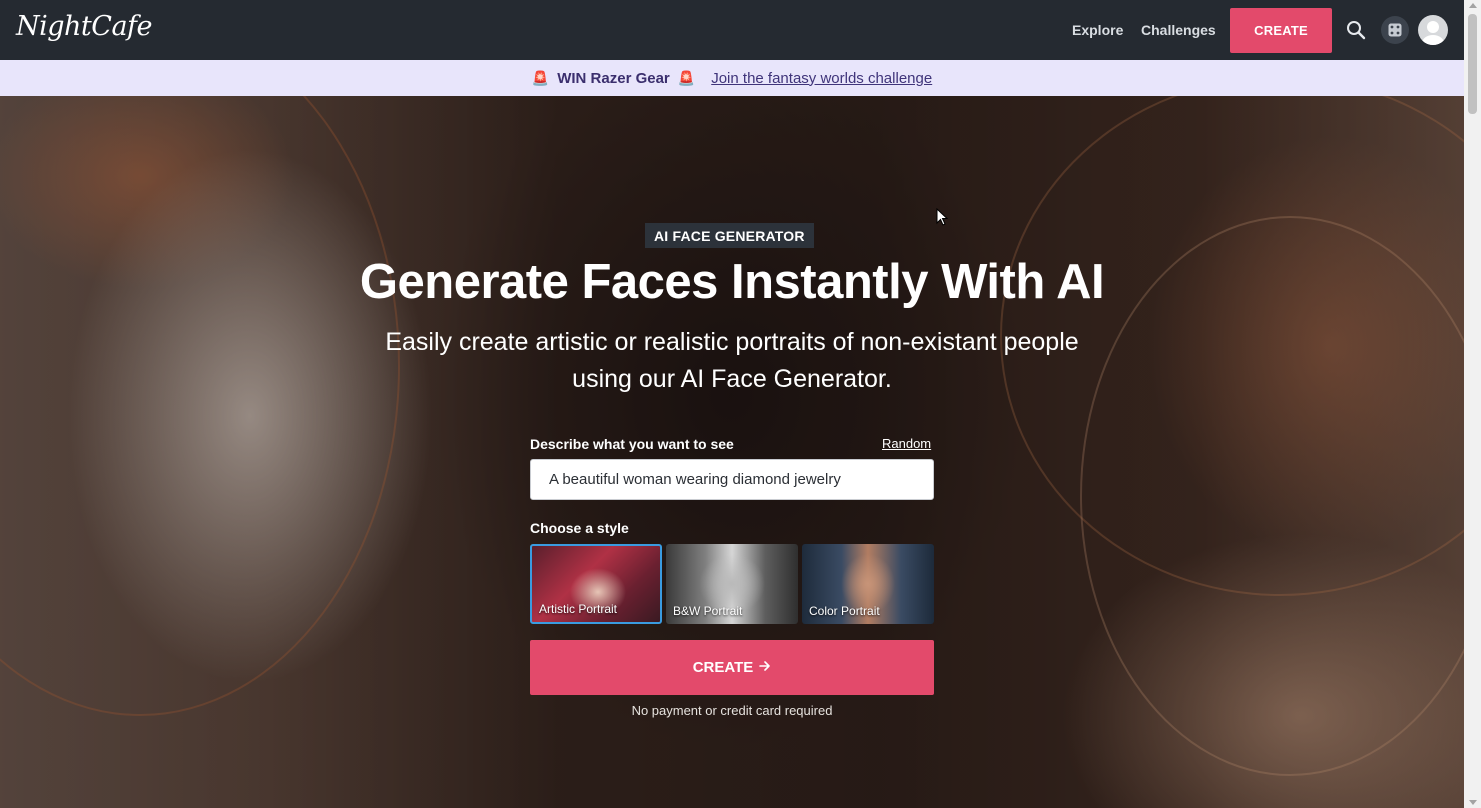  I want to click on style-option-bw-portrait: B&W Portrait, so click(732, 584).